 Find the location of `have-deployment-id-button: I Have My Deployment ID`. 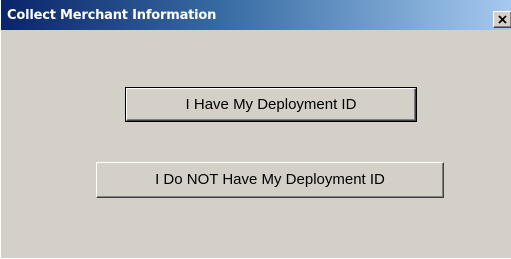

have-deployment-id-button: I Have My Deployment ID is located at coordinates (271, 104).